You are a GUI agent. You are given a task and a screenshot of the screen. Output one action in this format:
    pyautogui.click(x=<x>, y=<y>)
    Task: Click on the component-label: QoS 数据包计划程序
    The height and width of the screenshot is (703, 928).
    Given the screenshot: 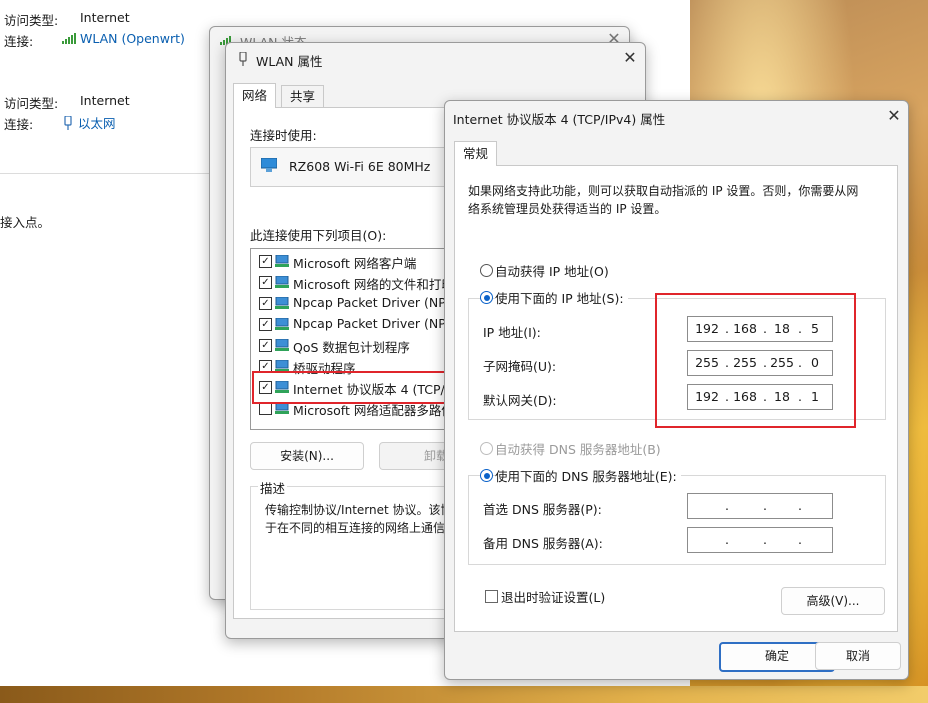 What is the action you would take?
    pyautogui.click(x=351, y=347)
    